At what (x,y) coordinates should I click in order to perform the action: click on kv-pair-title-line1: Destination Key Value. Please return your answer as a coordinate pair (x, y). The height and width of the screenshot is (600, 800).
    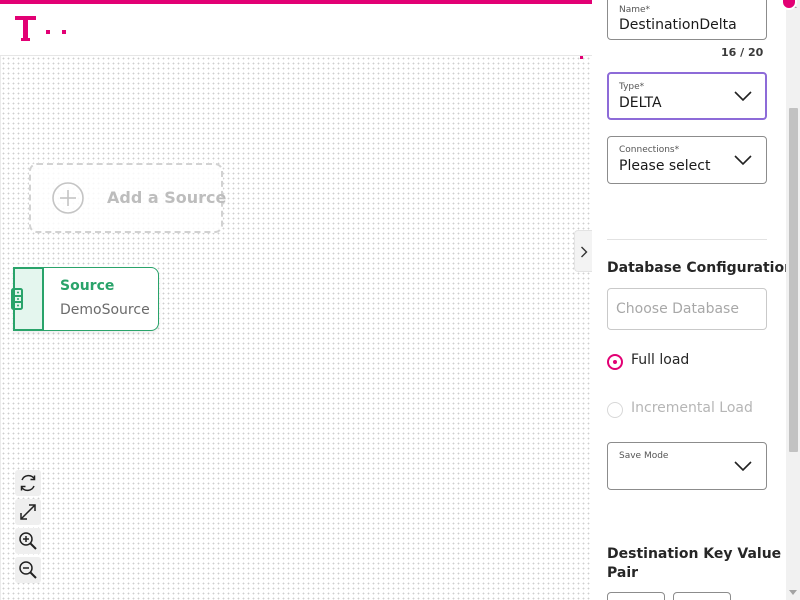
    Looking at the image, I should click on (694, 554).